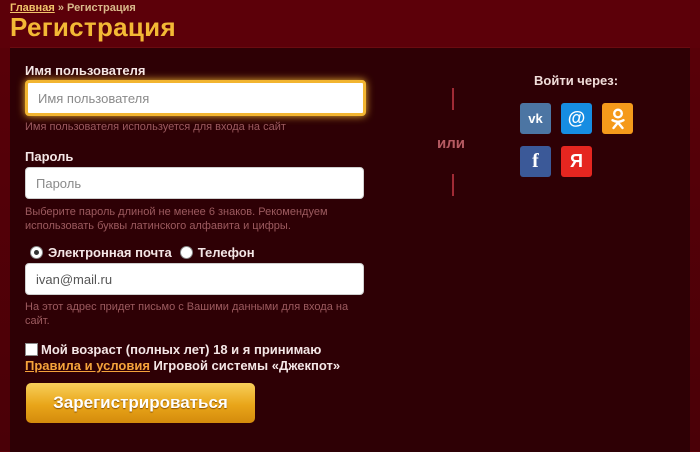 This screenshot has width=700, height=452. I want to click on facebook-icon: f, so click(535, 161).